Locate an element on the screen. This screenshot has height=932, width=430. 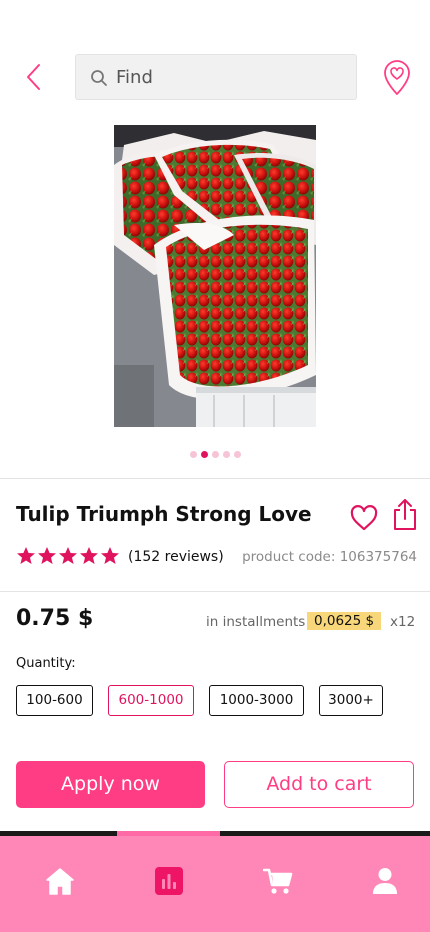
chart-icon is located at coordinates (169, 881).